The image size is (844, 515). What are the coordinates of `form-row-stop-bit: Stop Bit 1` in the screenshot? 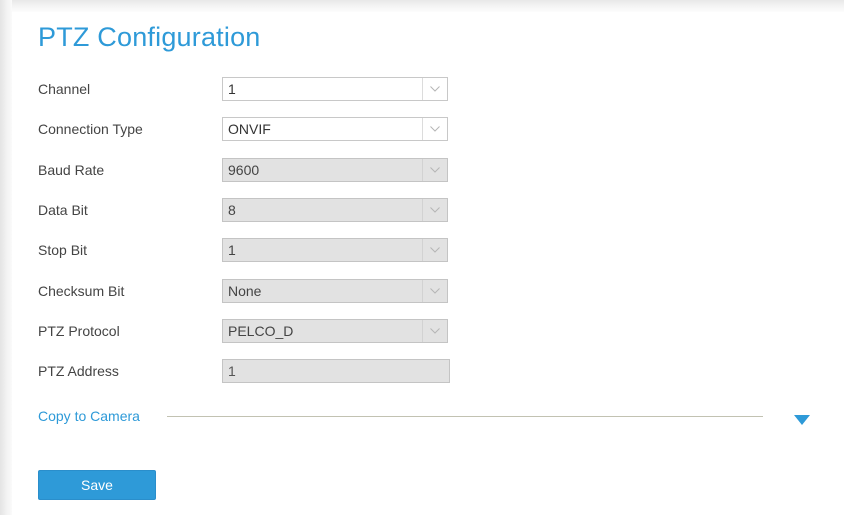 It's located at (422, 250).